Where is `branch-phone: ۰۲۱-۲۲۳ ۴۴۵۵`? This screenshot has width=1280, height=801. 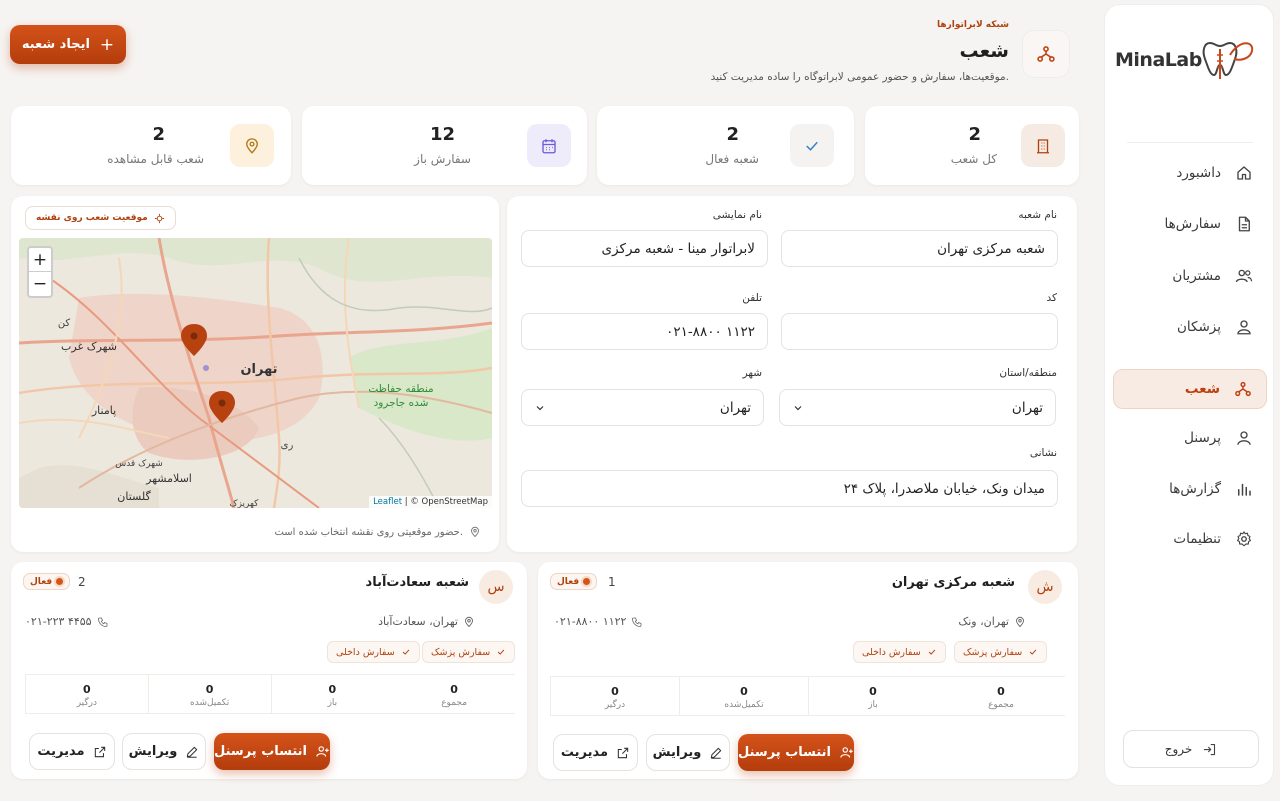 branch-phone: ۰۲۱-۲۲۳ ۴۴۵۵ is located at coordinates (67, 621).